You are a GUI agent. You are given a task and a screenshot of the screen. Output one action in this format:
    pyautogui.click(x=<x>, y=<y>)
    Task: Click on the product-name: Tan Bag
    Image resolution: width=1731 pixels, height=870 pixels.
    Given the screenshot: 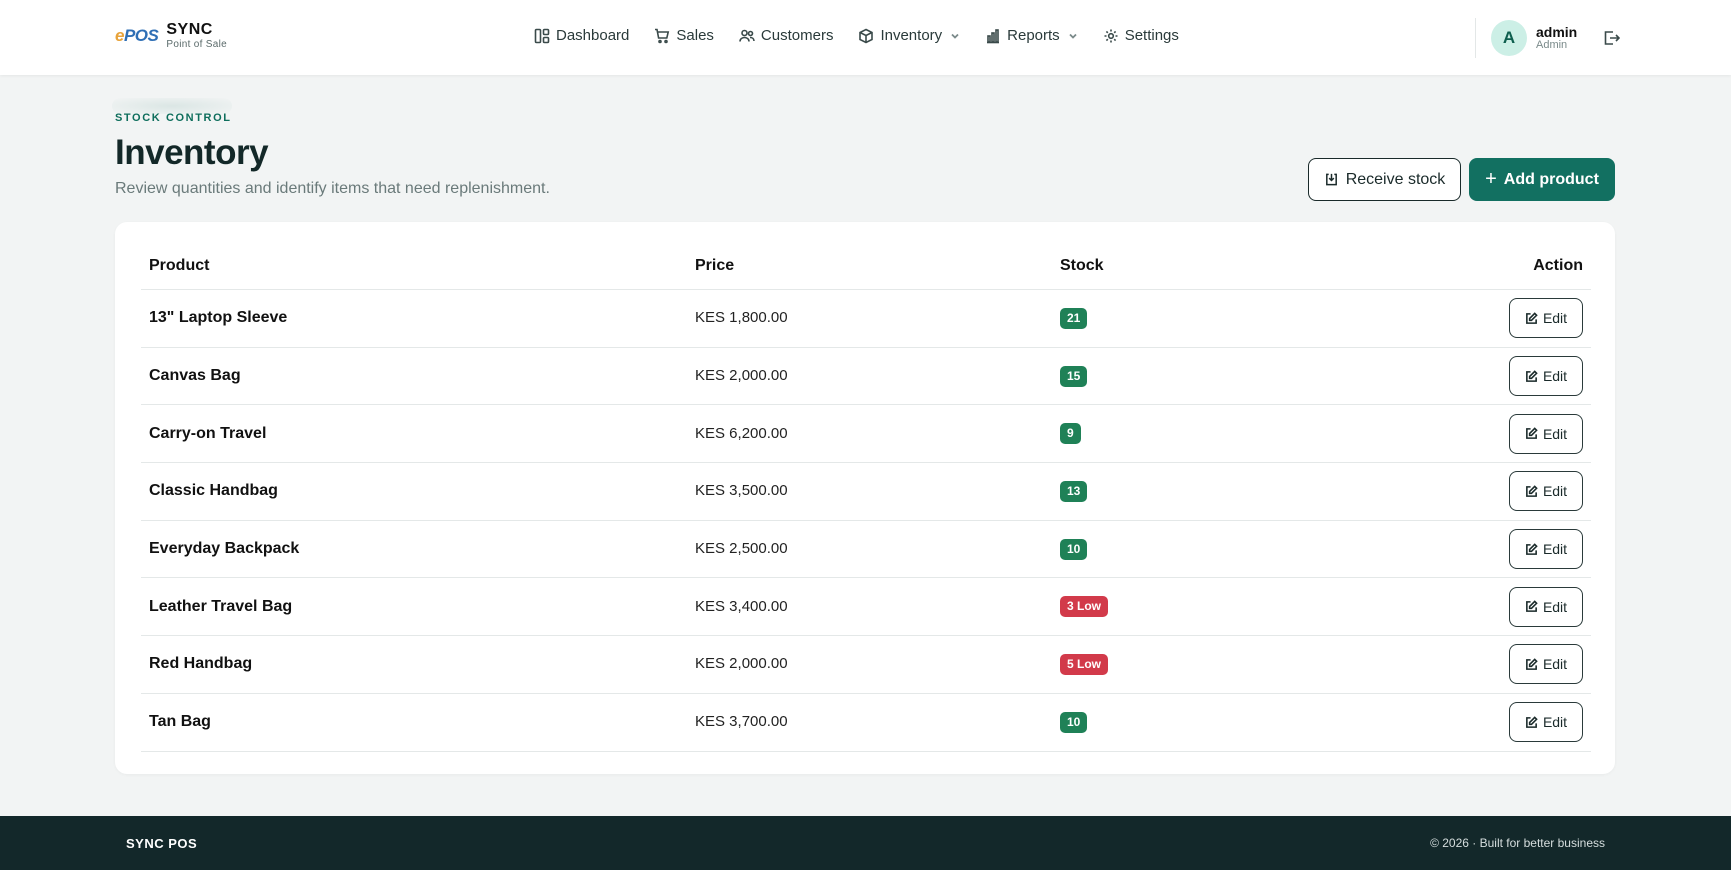 What is the action you would take?
    pyautogui.click(x=180, y=722)
    